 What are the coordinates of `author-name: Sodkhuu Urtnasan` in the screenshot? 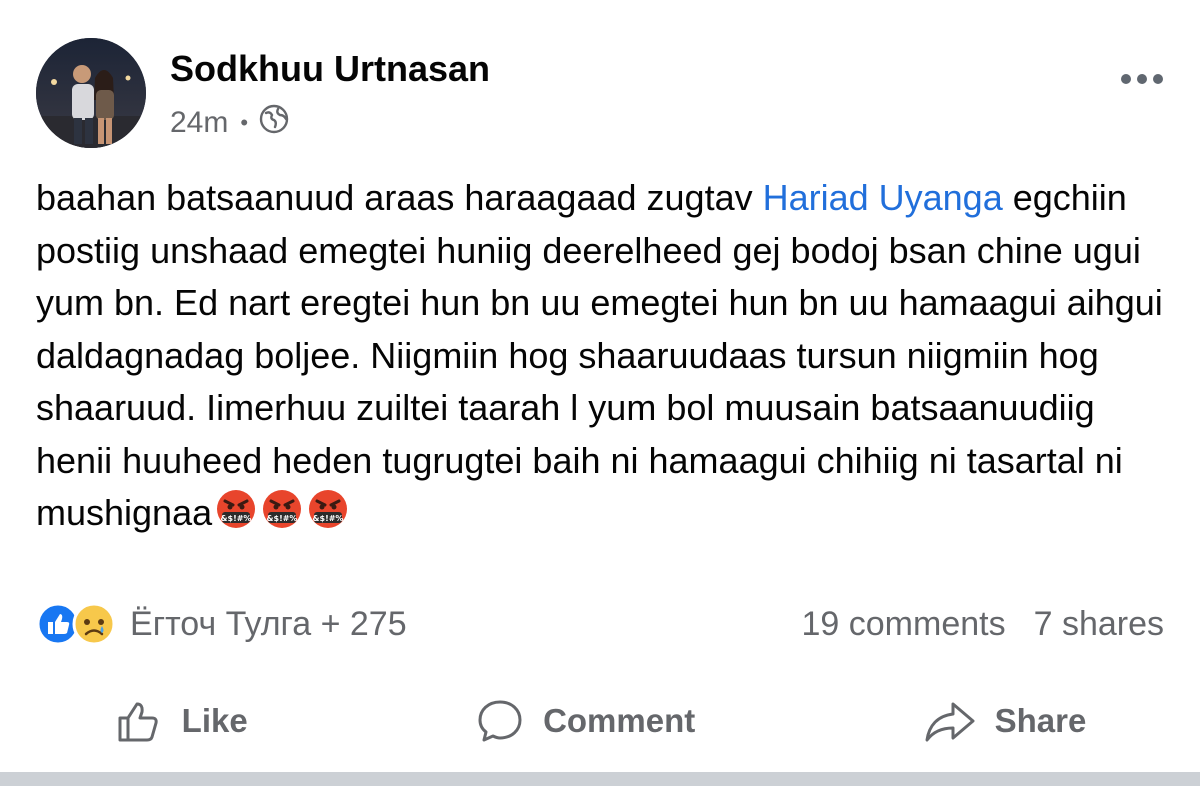 It's located at (330, 69).